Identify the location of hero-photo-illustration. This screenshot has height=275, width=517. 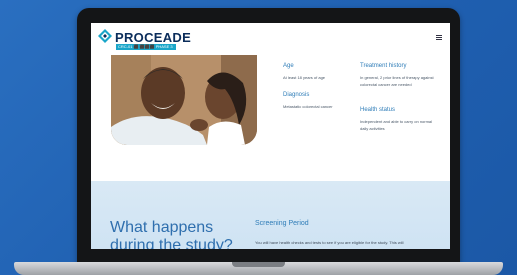
(184, 100).